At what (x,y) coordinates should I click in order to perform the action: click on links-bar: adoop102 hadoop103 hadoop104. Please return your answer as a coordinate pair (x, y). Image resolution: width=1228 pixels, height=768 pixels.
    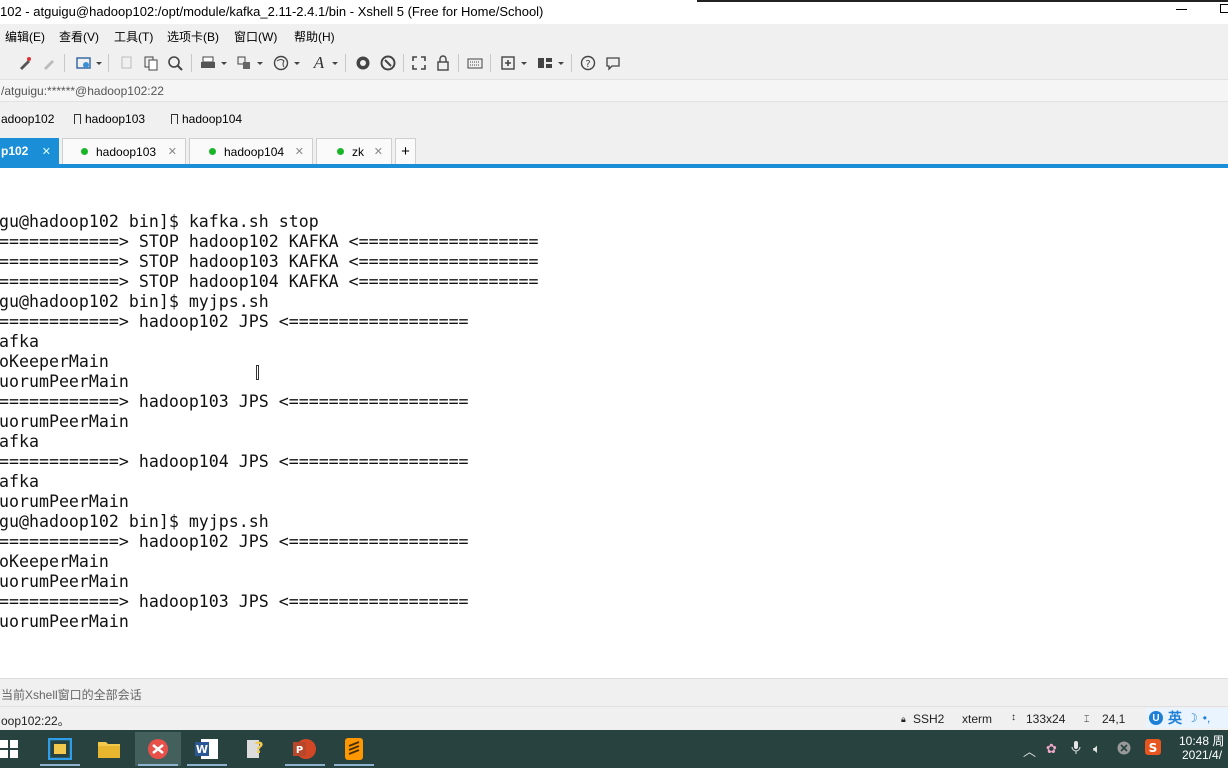
    Looking at the image, I should click on (614, 119).